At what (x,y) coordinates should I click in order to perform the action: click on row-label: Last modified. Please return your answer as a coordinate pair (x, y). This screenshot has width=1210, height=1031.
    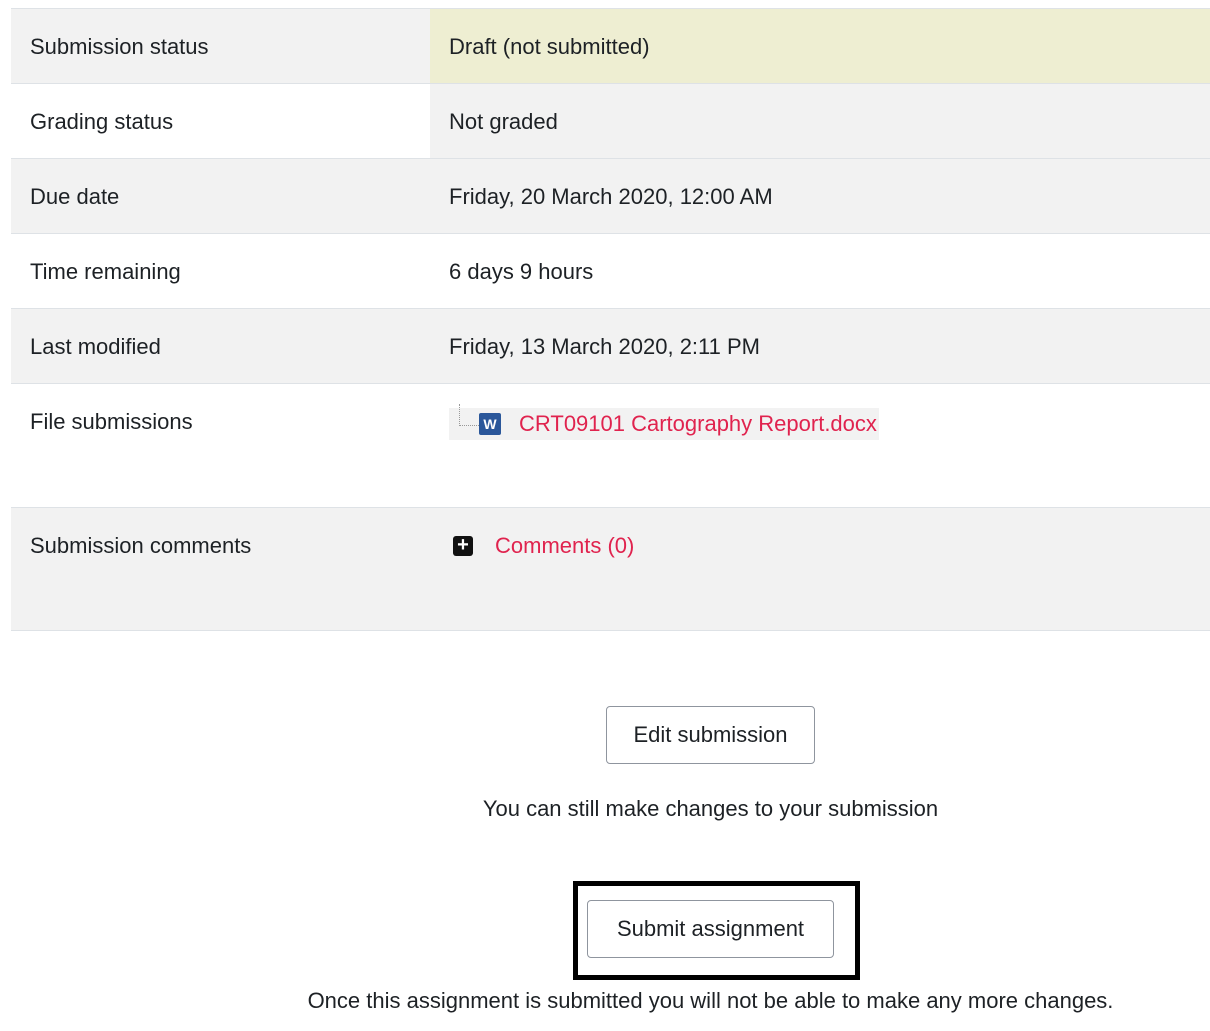
    Looking at the image, I should click on (220, 346).